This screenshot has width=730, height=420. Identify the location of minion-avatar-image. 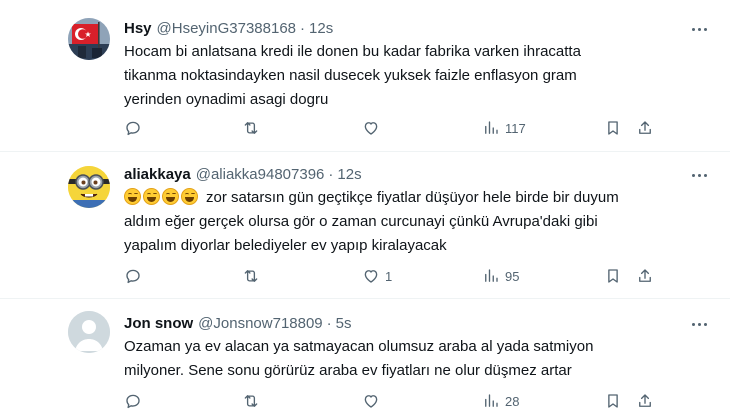
(89, 187).